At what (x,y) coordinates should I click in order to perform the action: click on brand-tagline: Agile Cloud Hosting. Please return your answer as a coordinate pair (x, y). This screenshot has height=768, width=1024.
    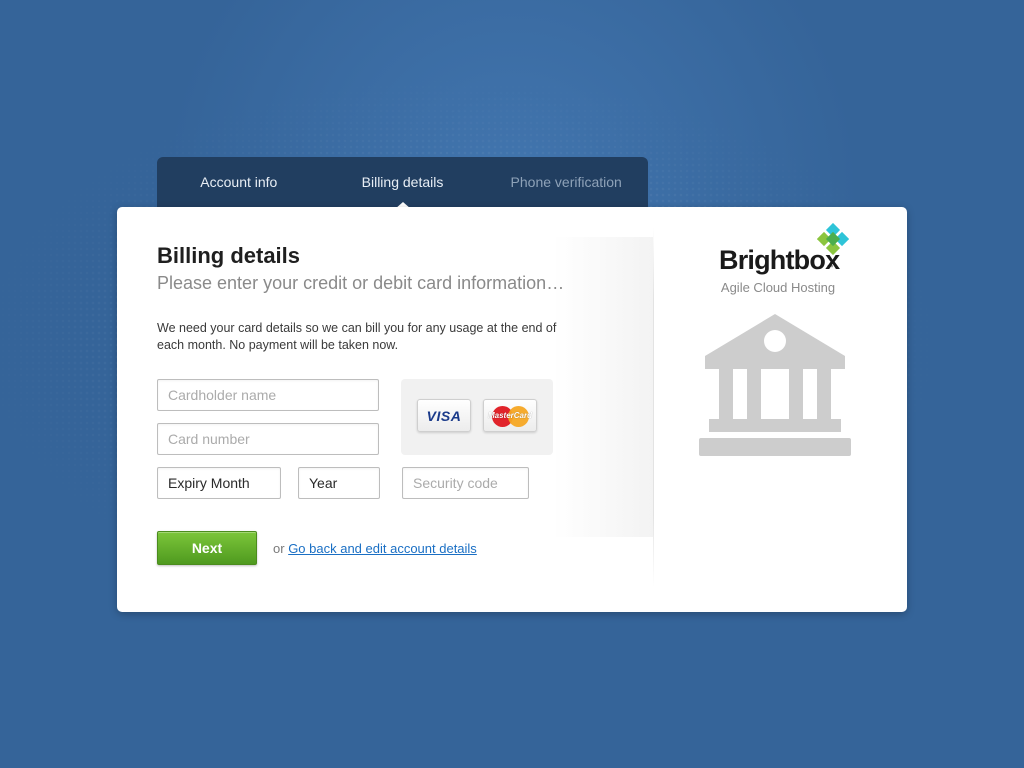
    Looking at the image, I should click on (778, 287).